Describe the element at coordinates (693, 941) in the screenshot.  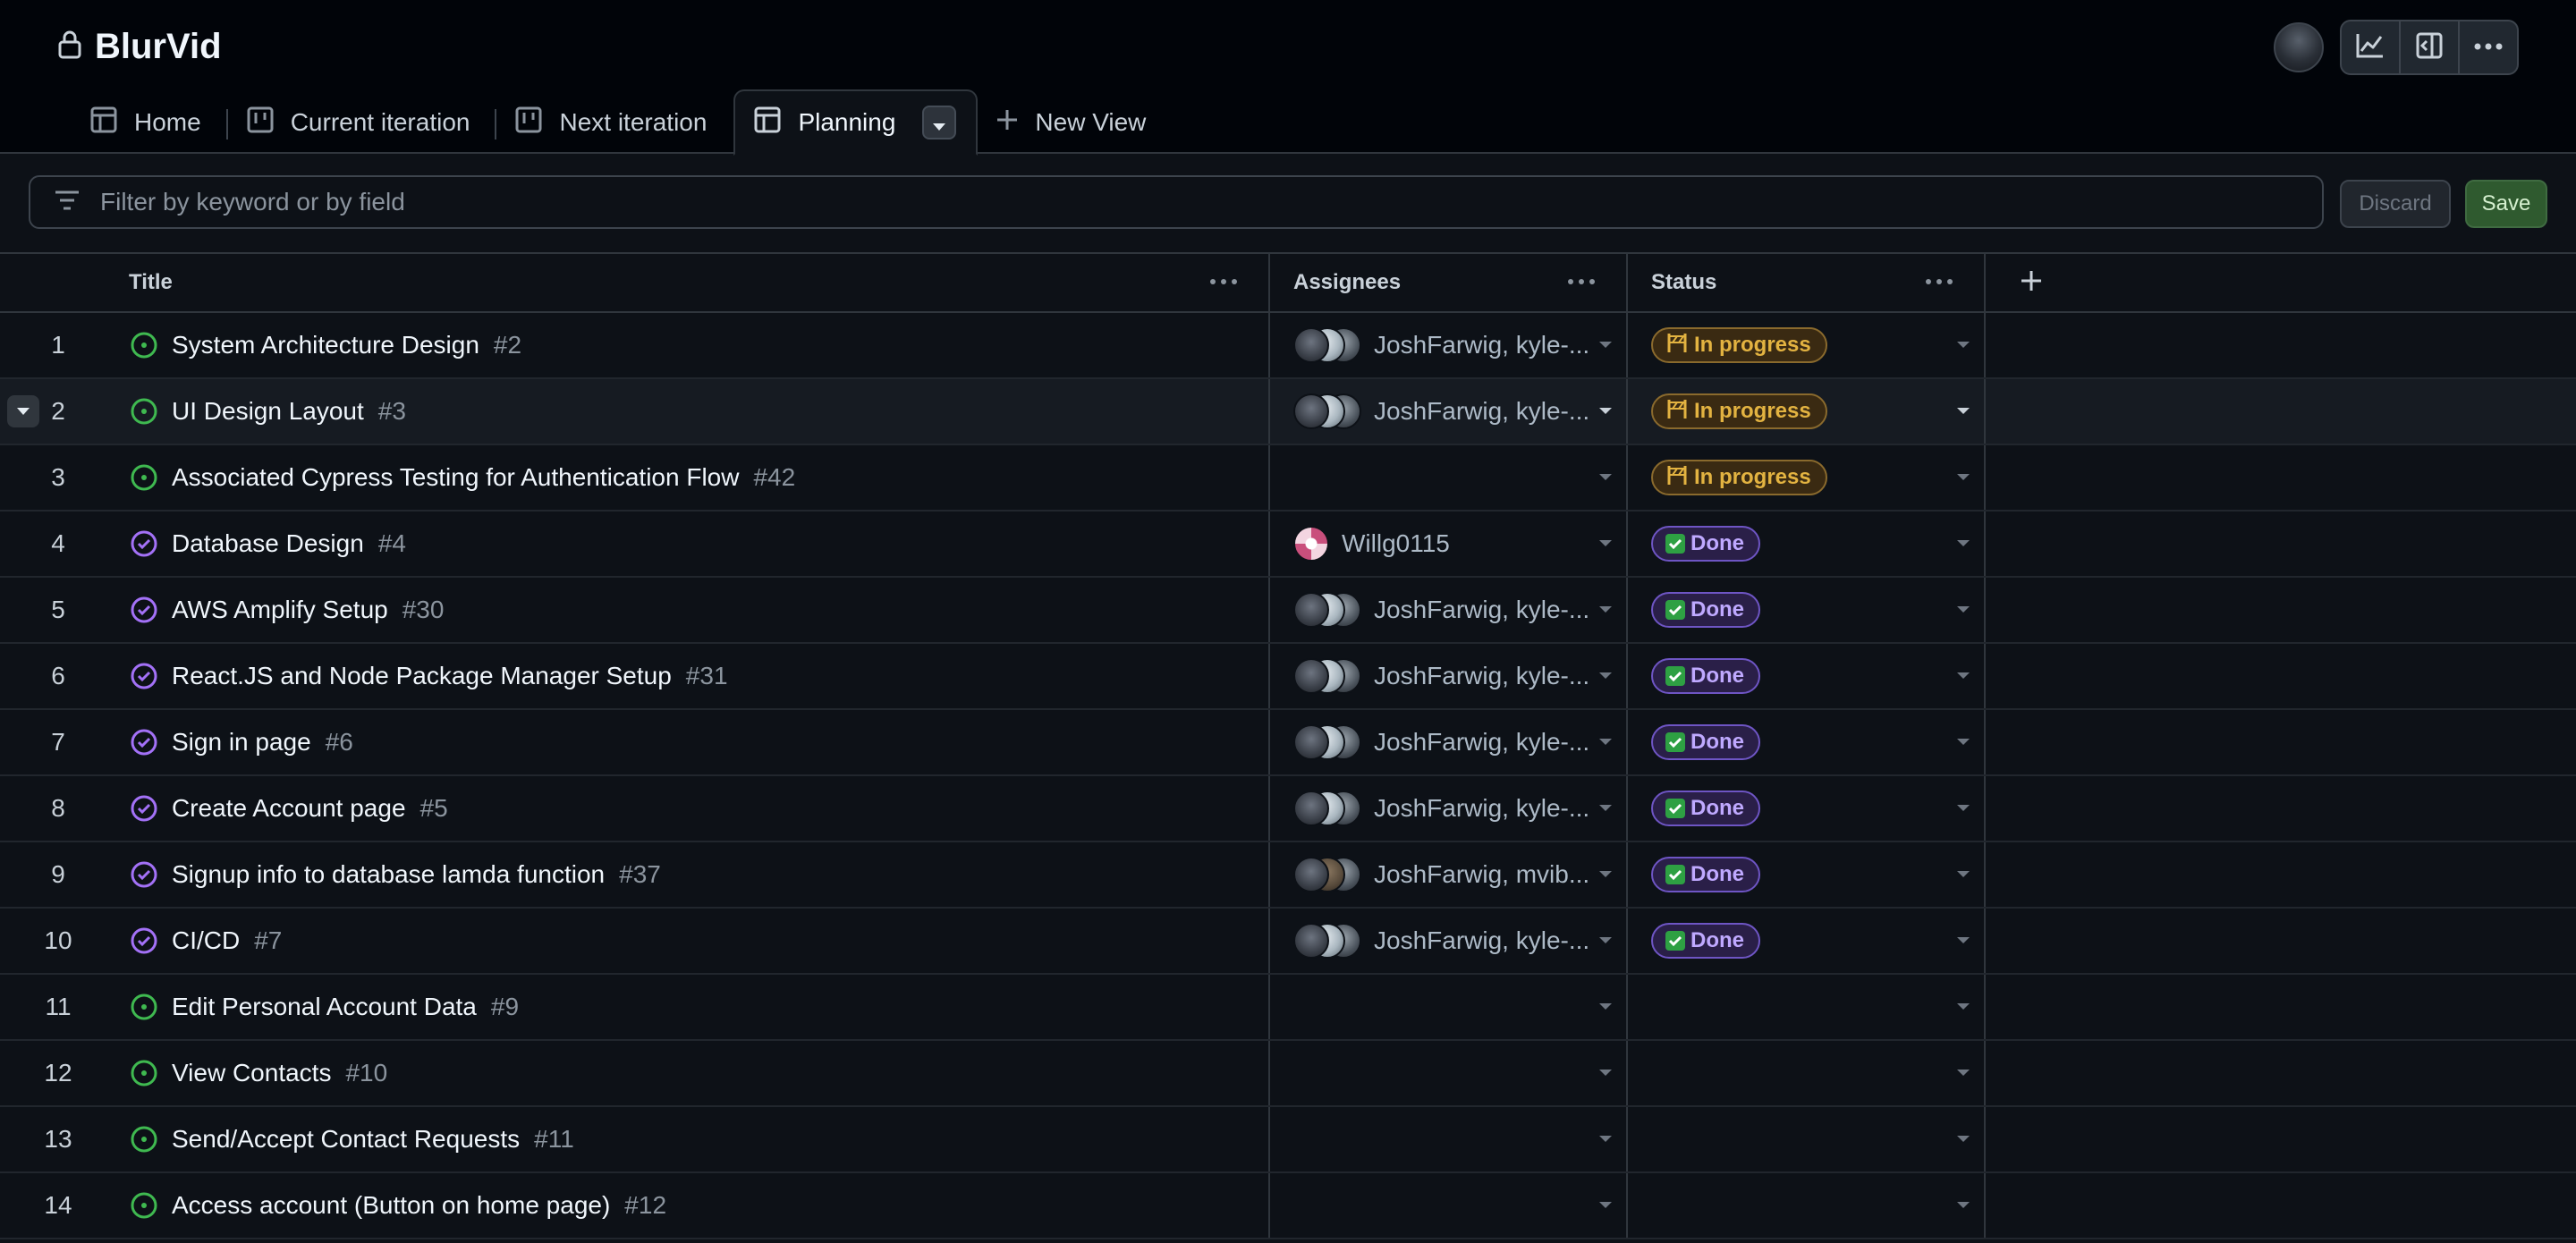
I see `title-cell: CI/CD #7` at that location.